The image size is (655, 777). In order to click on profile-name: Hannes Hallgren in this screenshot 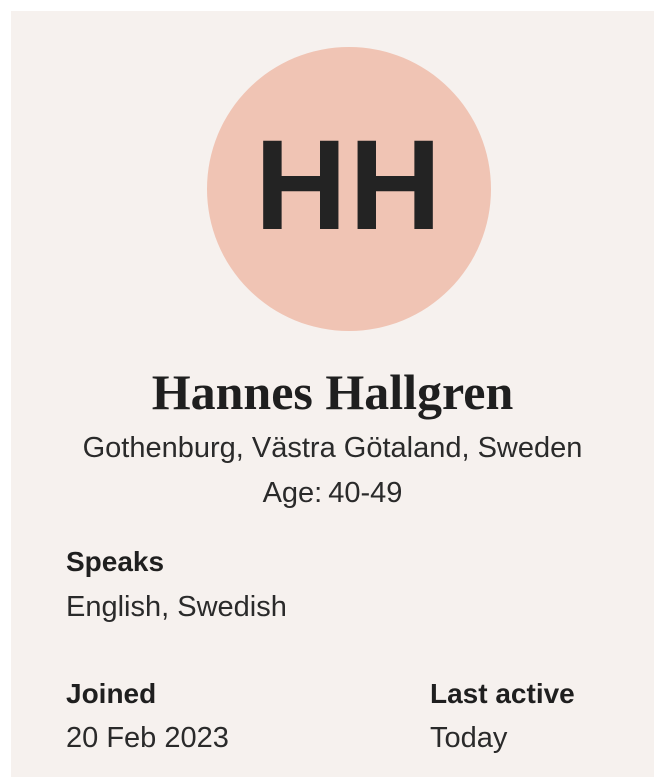, I will do `click(332, 392)`.